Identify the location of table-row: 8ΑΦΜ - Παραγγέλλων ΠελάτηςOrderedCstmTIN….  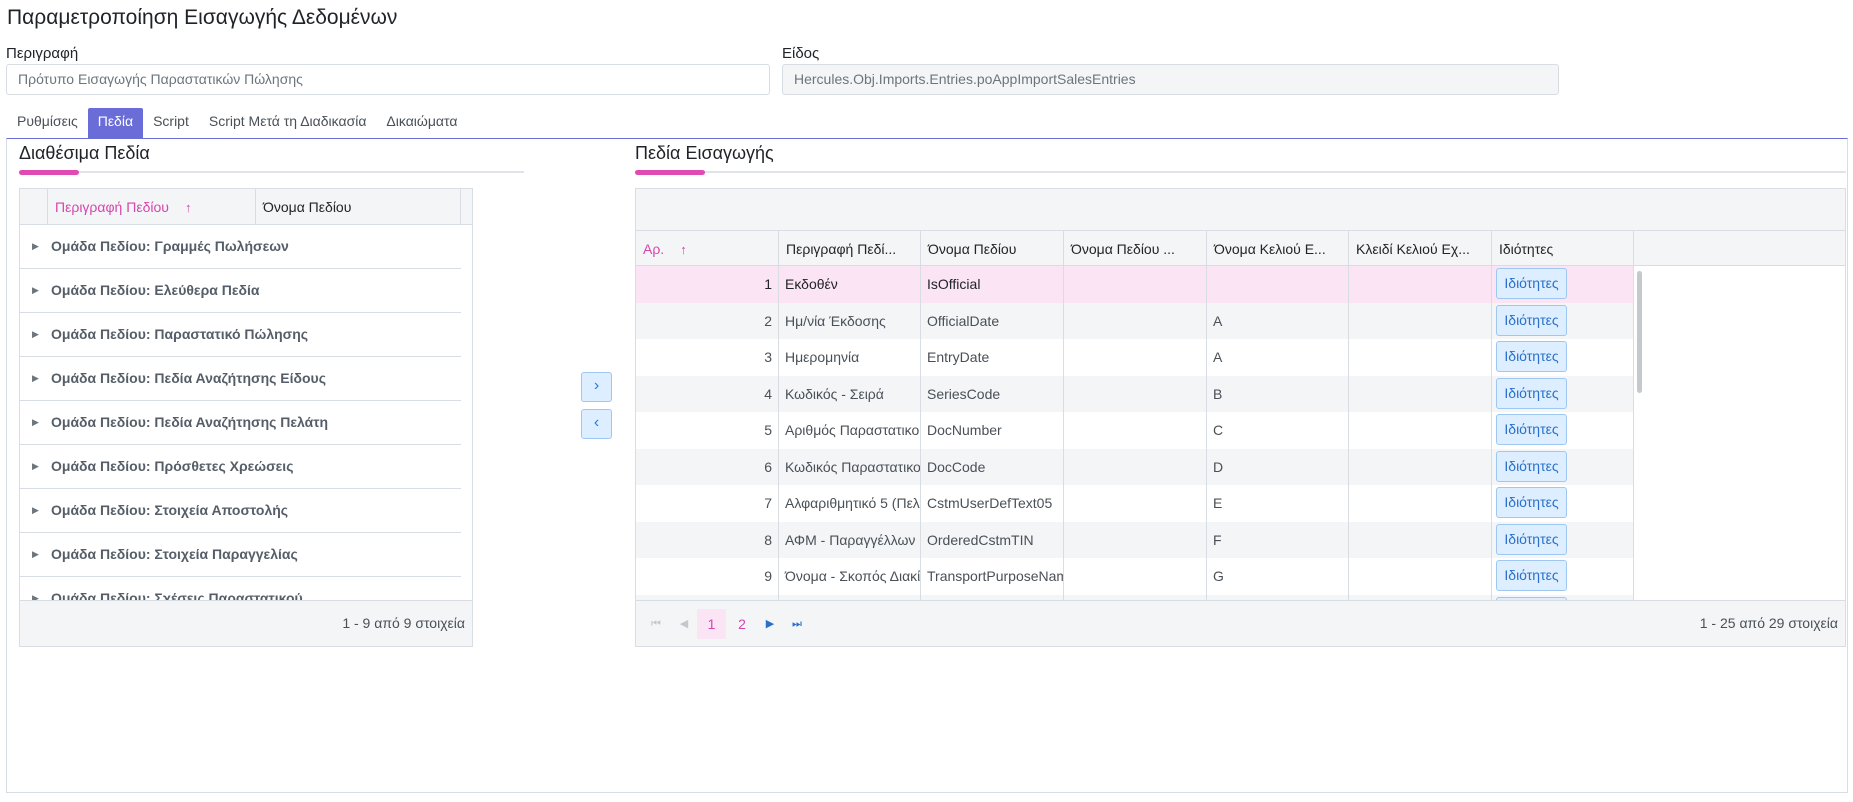
(1135, 539).